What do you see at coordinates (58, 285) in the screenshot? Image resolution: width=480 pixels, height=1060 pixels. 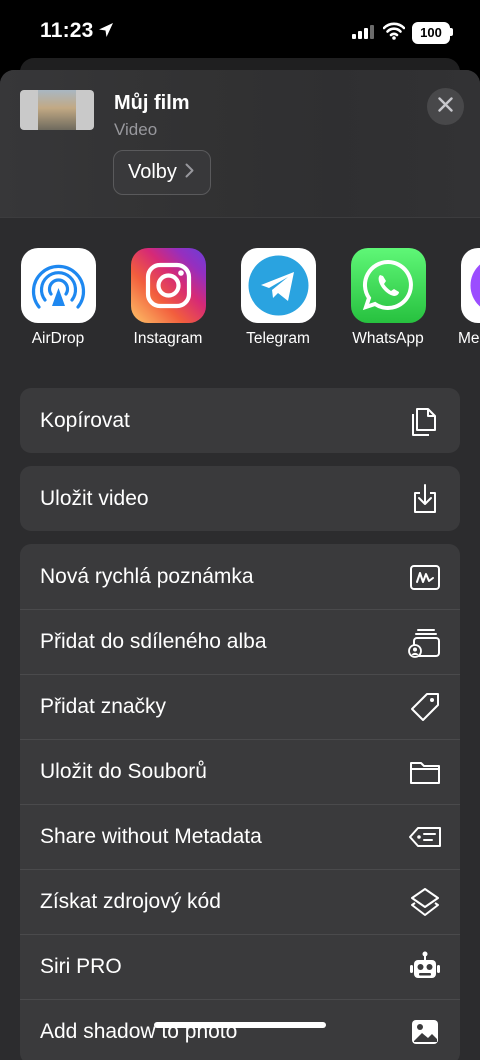 I see `airdrop-icon` at bounding box center [58, 285].